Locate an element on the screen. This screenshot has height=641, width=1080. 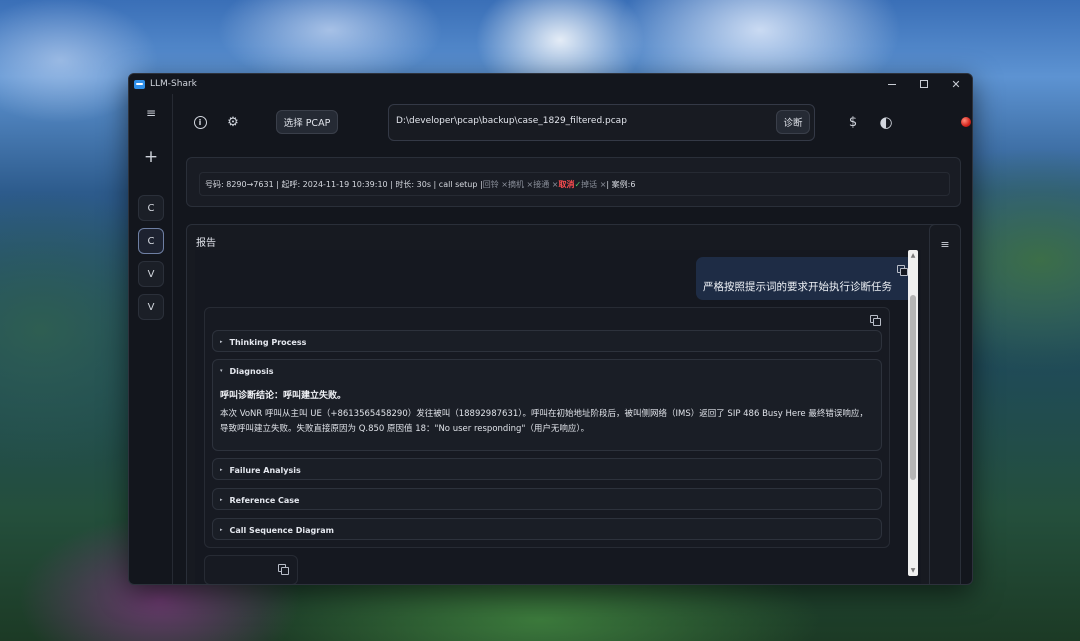
title-bar: LLM-Shark ✕ is located at coordinates (550, 84).